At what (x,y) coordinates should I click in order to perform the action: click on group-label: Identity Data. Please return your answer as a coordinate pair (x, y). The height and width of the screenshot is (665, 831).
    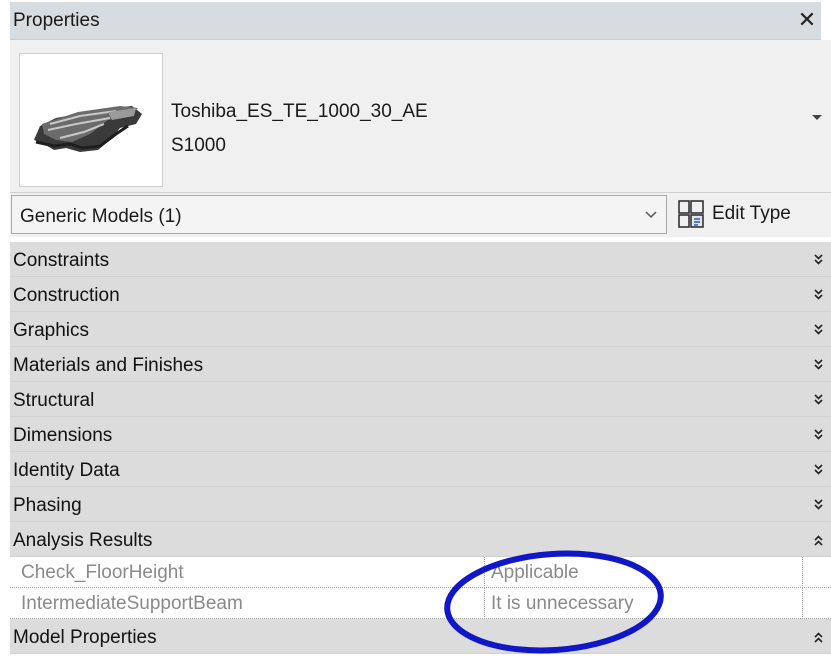
    Looking at the image, I should click on (66, 470).